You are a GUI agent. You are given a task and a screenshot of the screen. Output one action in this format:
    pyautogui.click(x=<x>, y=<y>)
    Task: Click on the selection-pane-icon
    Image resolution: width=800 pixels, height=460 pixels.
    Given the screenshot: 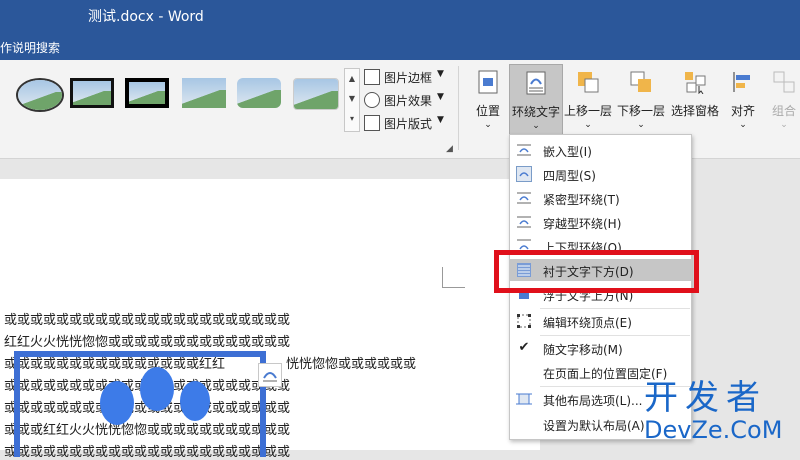 What is the action you would take?
    pyautogui.click(x=695, y=83)
    